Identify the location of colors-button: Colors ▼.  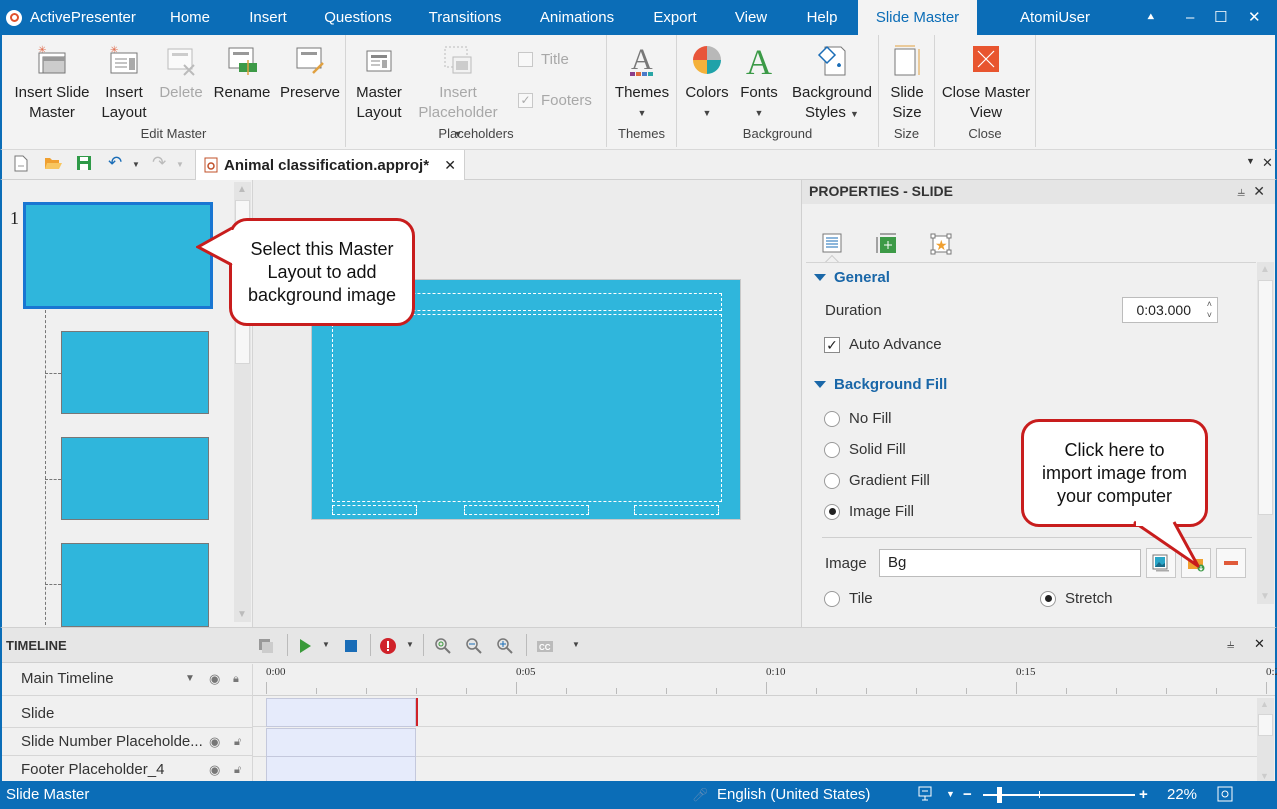
(707, 83).